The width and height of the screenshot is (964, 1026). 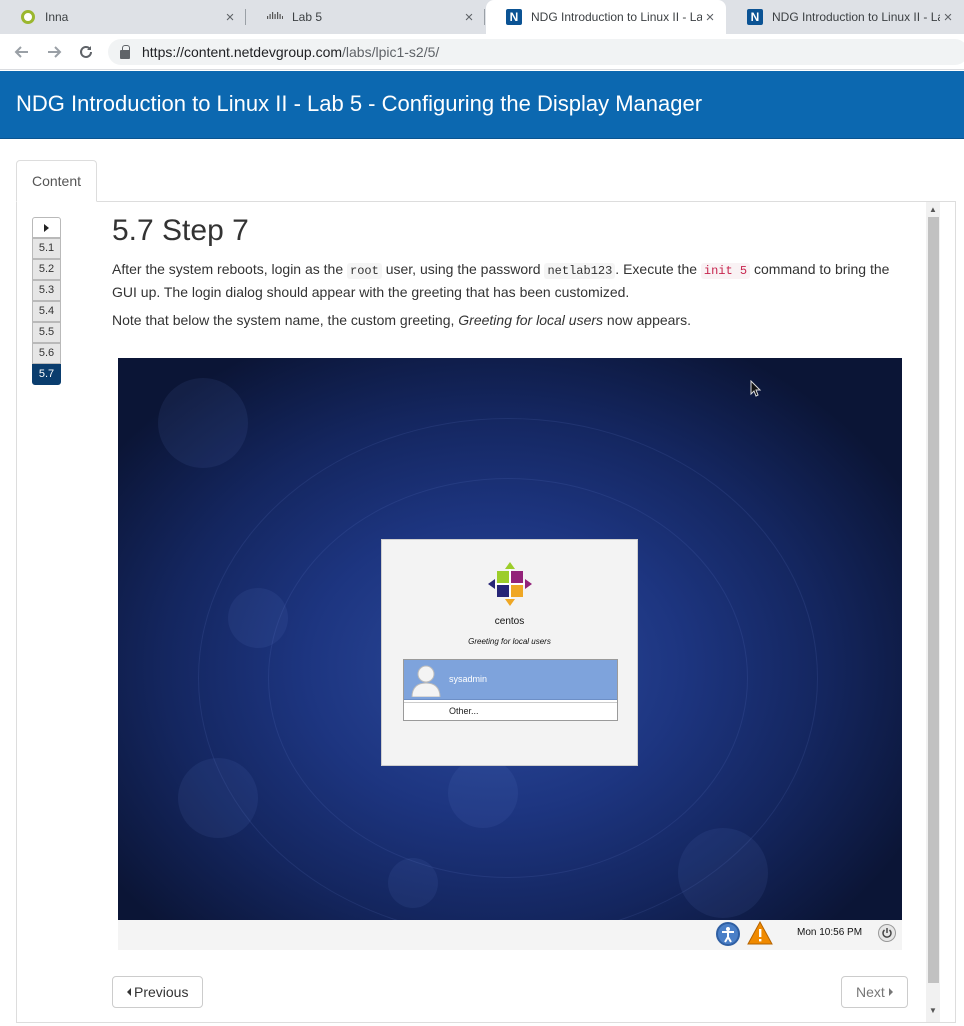 What do you see at coordinates (46, 311) in the screenshot?
I see `step-link-5-4: 5.4` at bounding box center [46, 311].